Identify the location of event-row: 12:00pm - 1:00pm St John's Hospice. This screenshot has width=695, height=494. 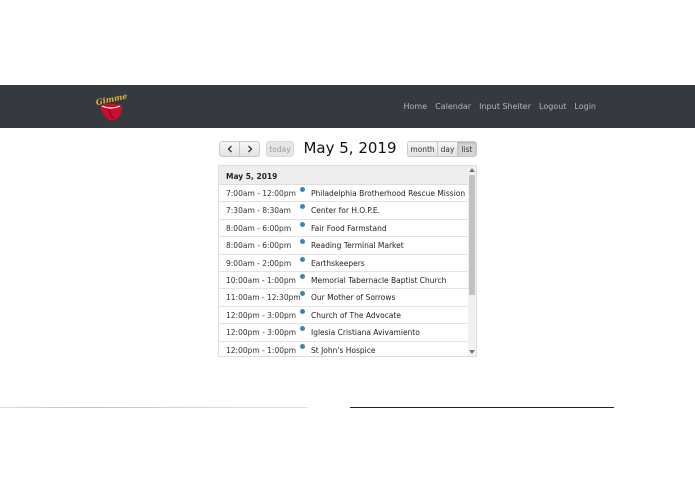
(344, 349).